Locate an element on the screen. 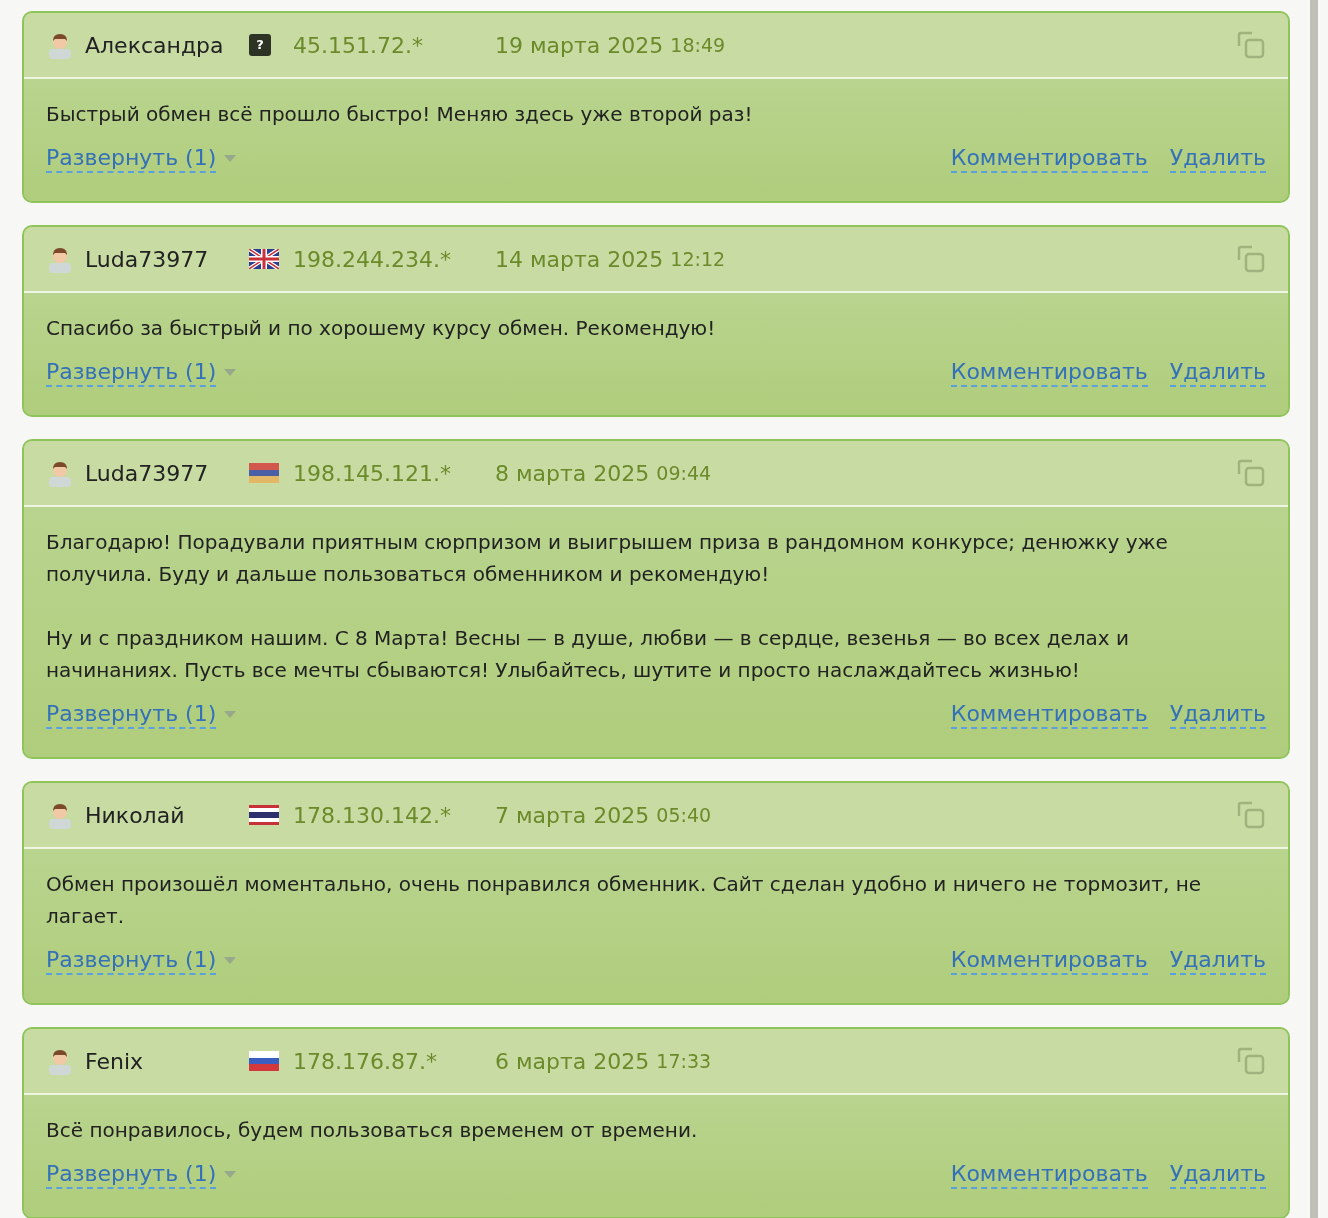 Image resolution: width=1328 pixels, height=1218 pixels. review-time: 17:33 is located at coordinates (684, 1061).